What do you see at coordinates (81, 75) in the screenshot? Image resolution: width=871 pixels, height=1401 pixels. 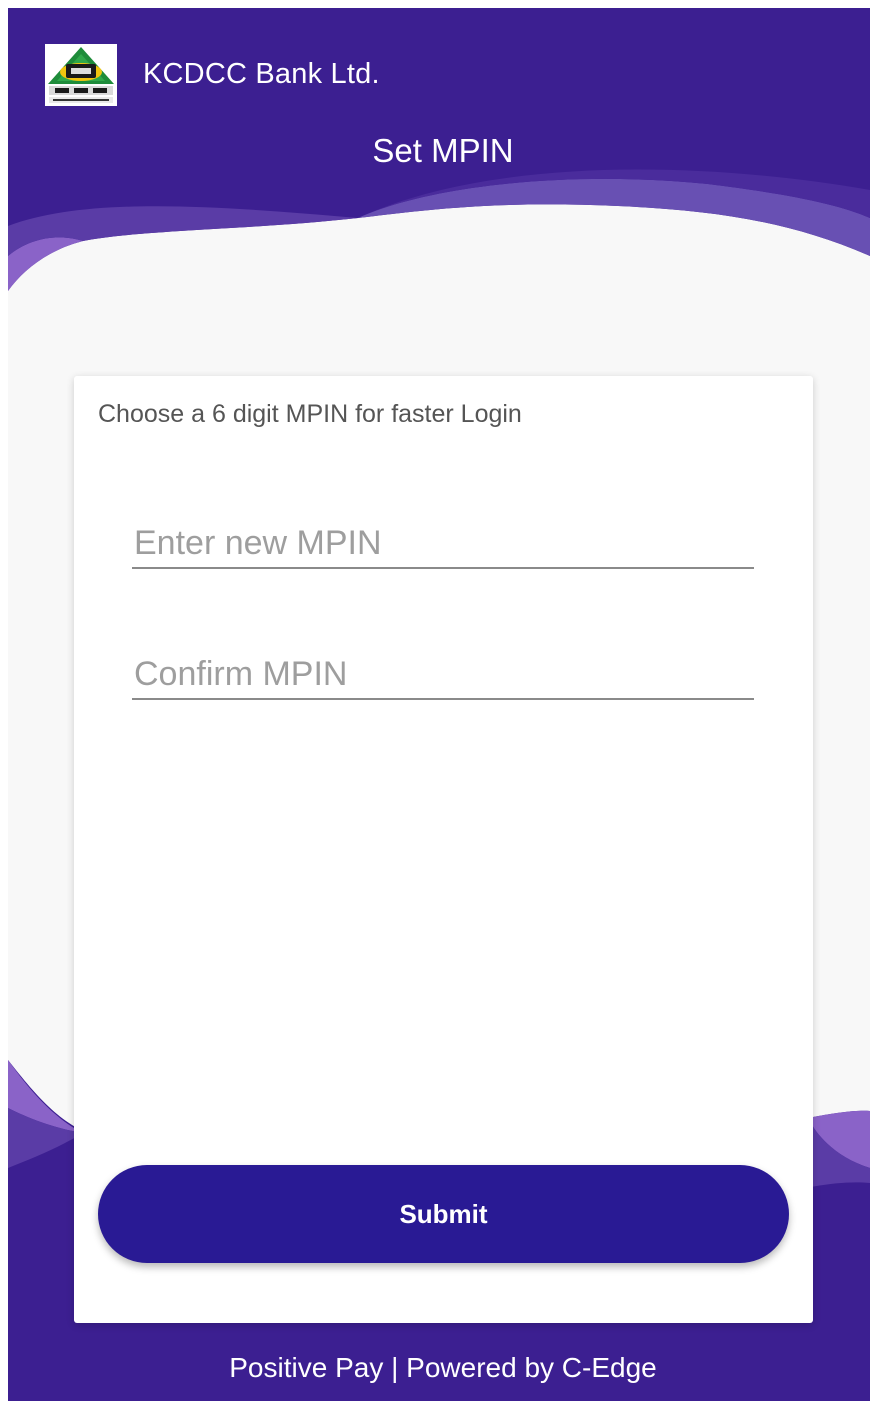 I see `bank-logo-icon` at bounding box center [81, 75].